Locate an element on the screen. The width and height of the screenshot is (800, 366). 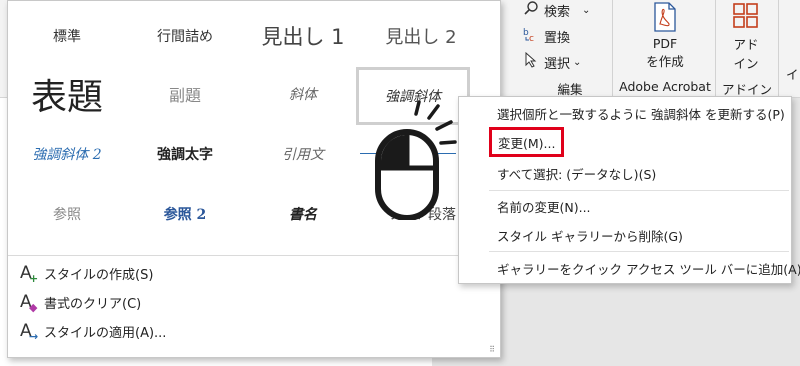
create-style-icon: A + is located at coordinates (29, 274).